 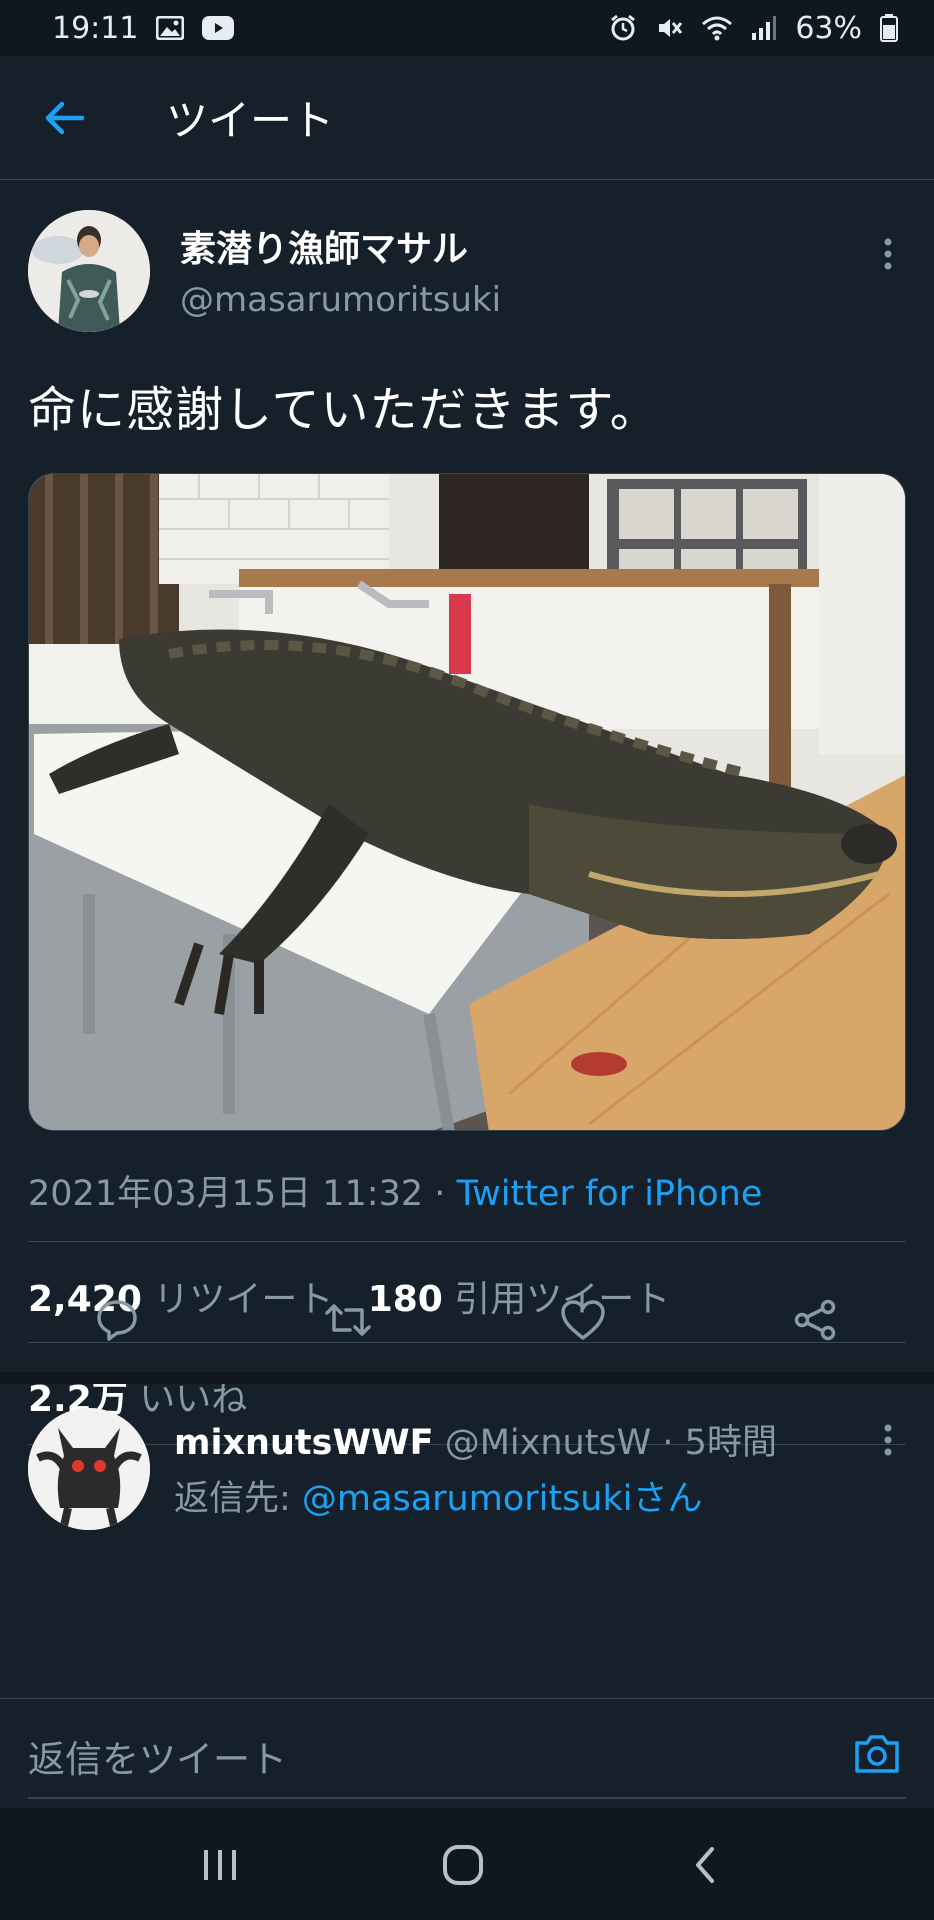 What do you see at coordinates (218, 28) in the screenshot?
I see `youtube-icon` at bounding box center [218, 28].